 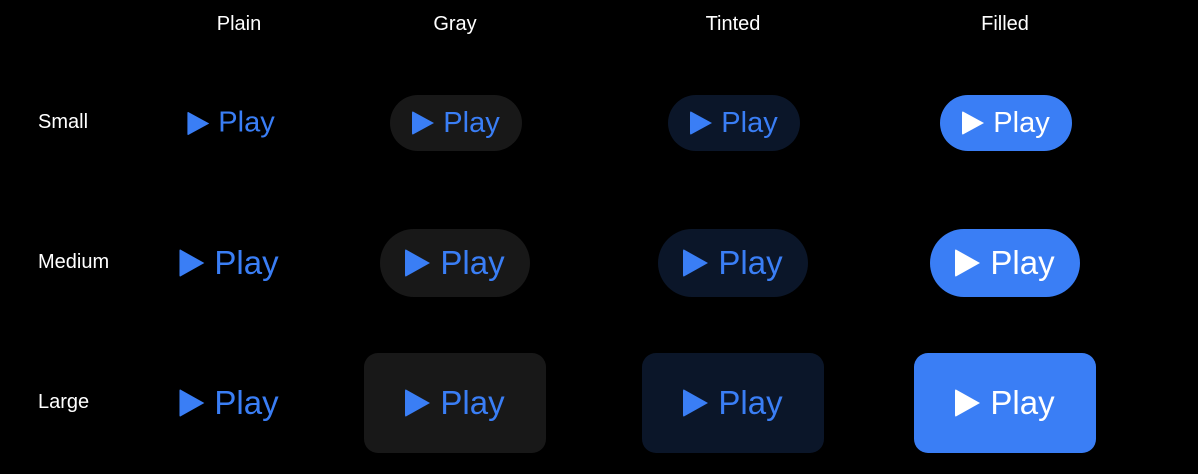 I want to click on play-button-small-filled: Play, so click(x=1006, y=123).